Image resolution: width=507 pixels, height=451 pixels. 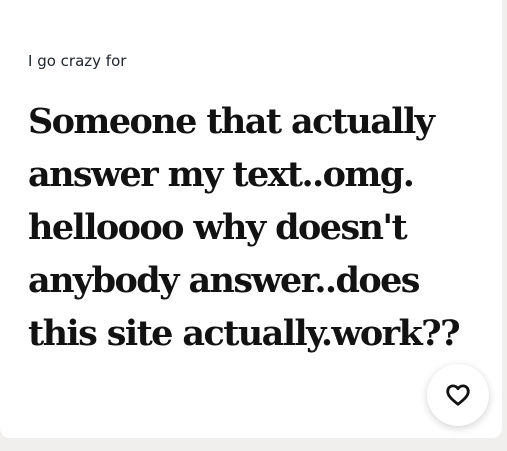 I want to click on heart-icon, so click(x=458, y=395).